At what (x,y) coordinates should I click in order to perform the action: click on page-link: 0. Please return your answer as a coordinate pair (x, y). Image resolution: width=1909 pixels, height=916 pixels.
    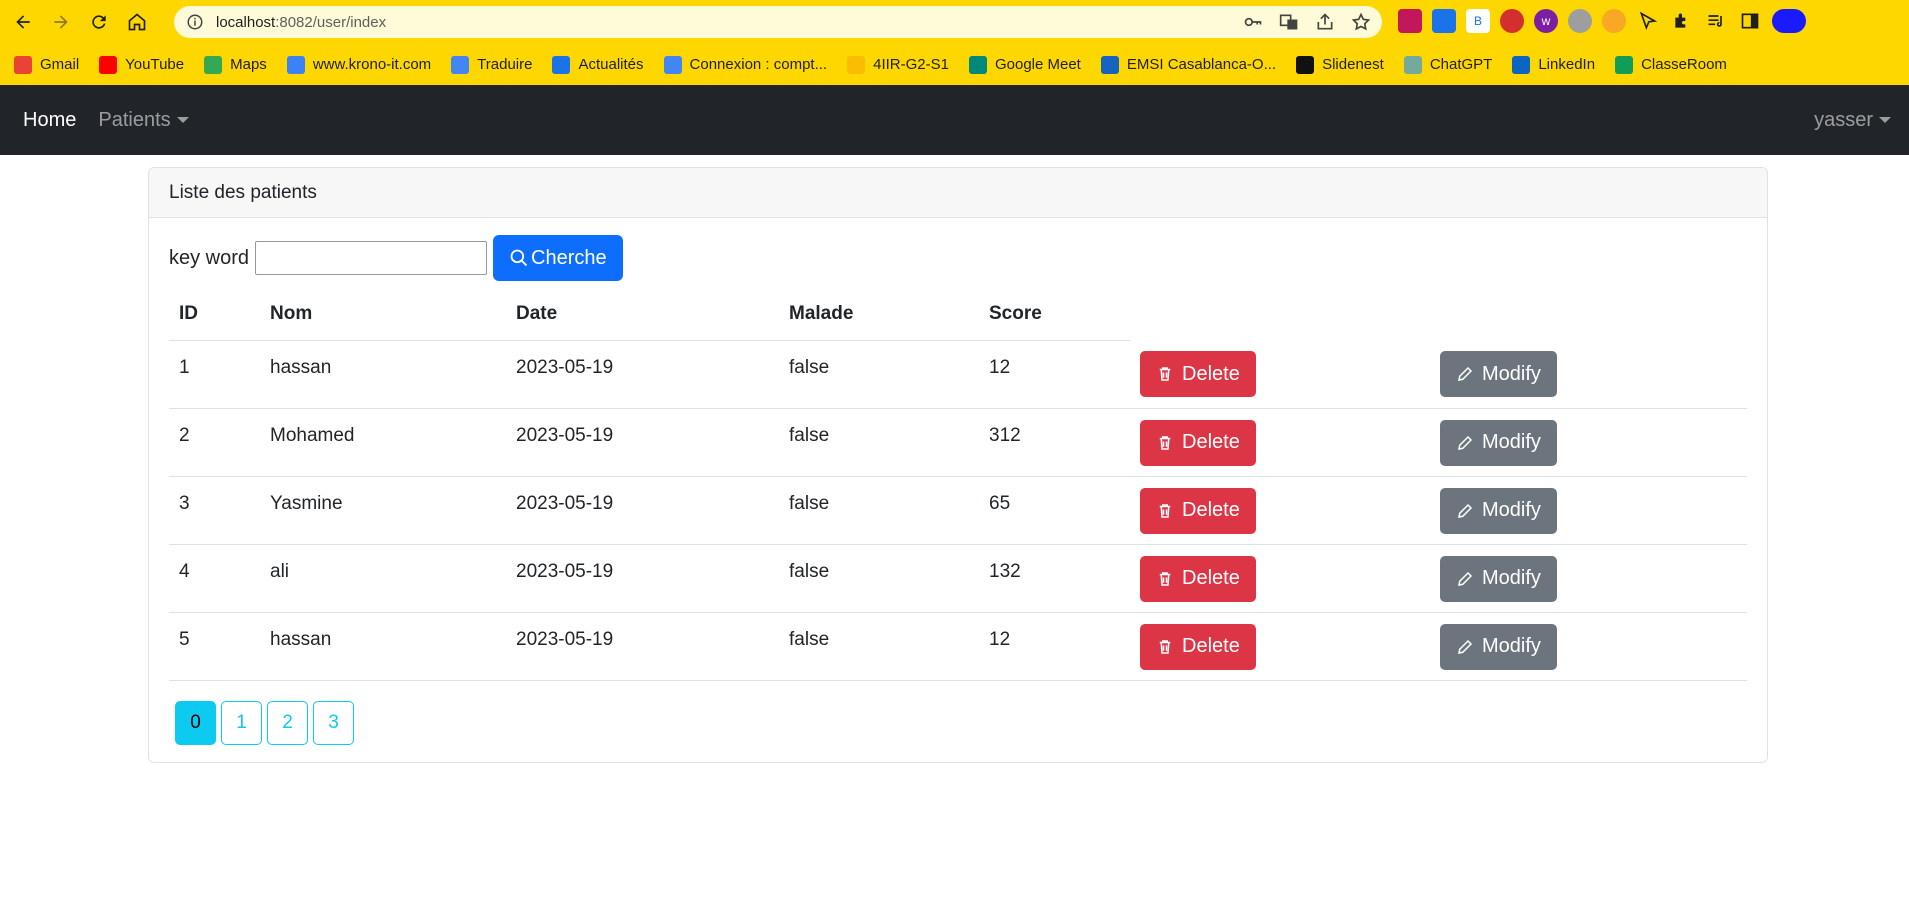
    Looking at the image, I should click on (195, 723).